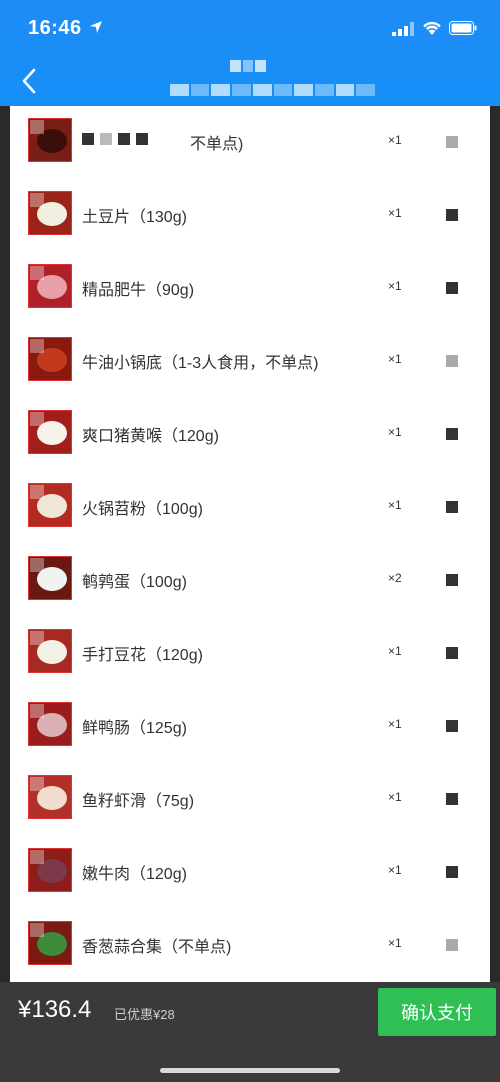  I want to click on list-item: 牛油小锅底（1-3人食用，不单点) ×1, so click(250, 361).